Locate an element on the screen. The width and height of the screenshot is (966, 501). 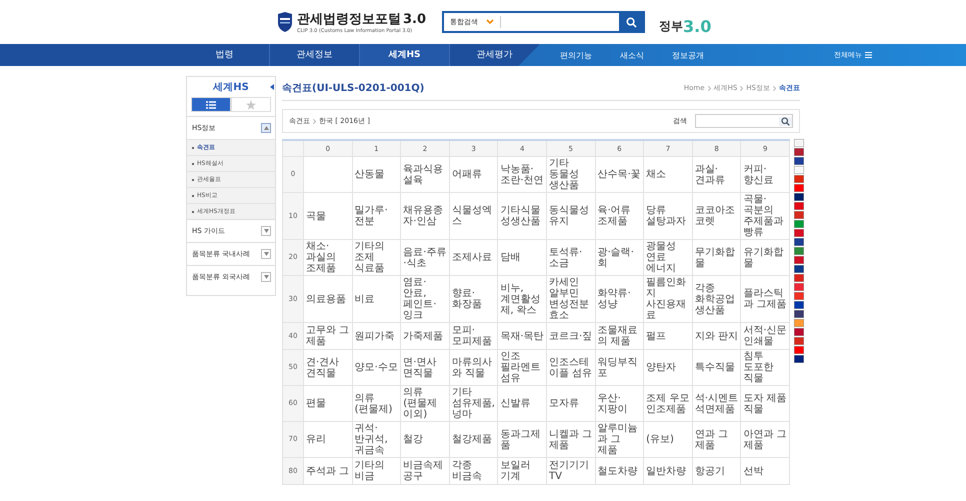
table-cell: 철도차량 is located at coordinates (619, 471).